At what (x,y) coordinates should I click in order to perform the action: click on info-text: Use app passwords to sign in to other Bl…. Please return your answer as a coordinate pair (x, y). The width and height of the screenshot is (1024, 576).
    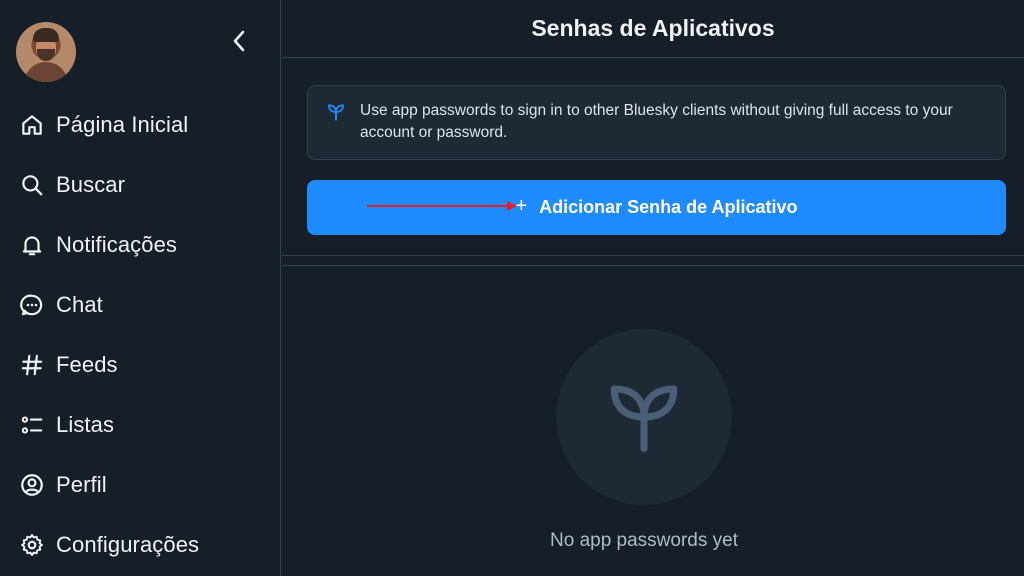
    Looking at the image, I should click on (656, 121).